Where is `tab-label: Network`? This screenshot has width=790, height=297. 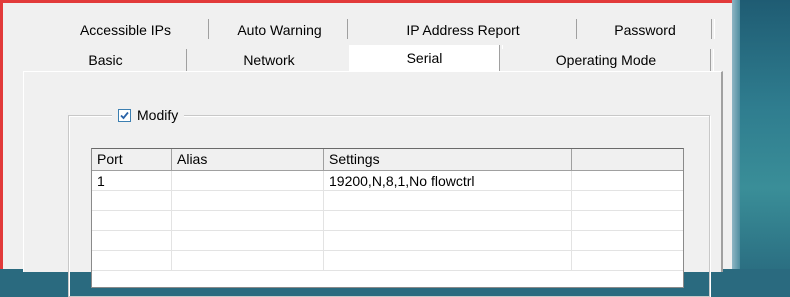 tab-label: Network is located at coordinates (269, 60).